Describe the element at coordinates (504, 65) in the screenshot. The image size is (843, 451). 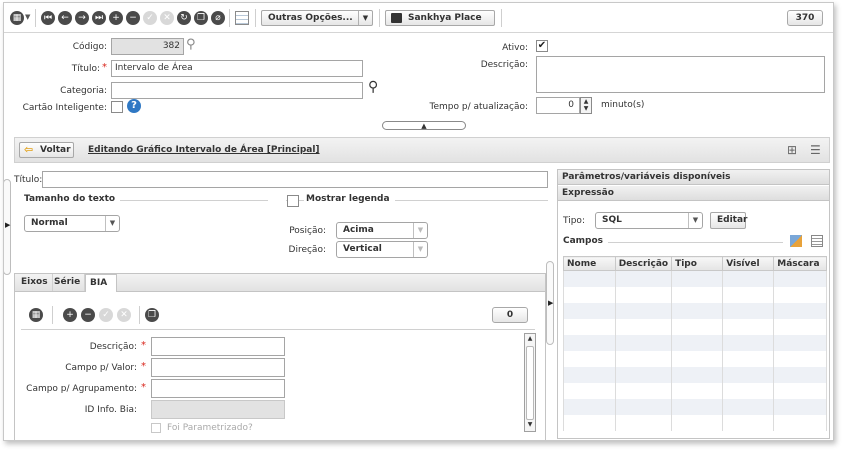
I see `descricao-label: Descrição:` at that location.